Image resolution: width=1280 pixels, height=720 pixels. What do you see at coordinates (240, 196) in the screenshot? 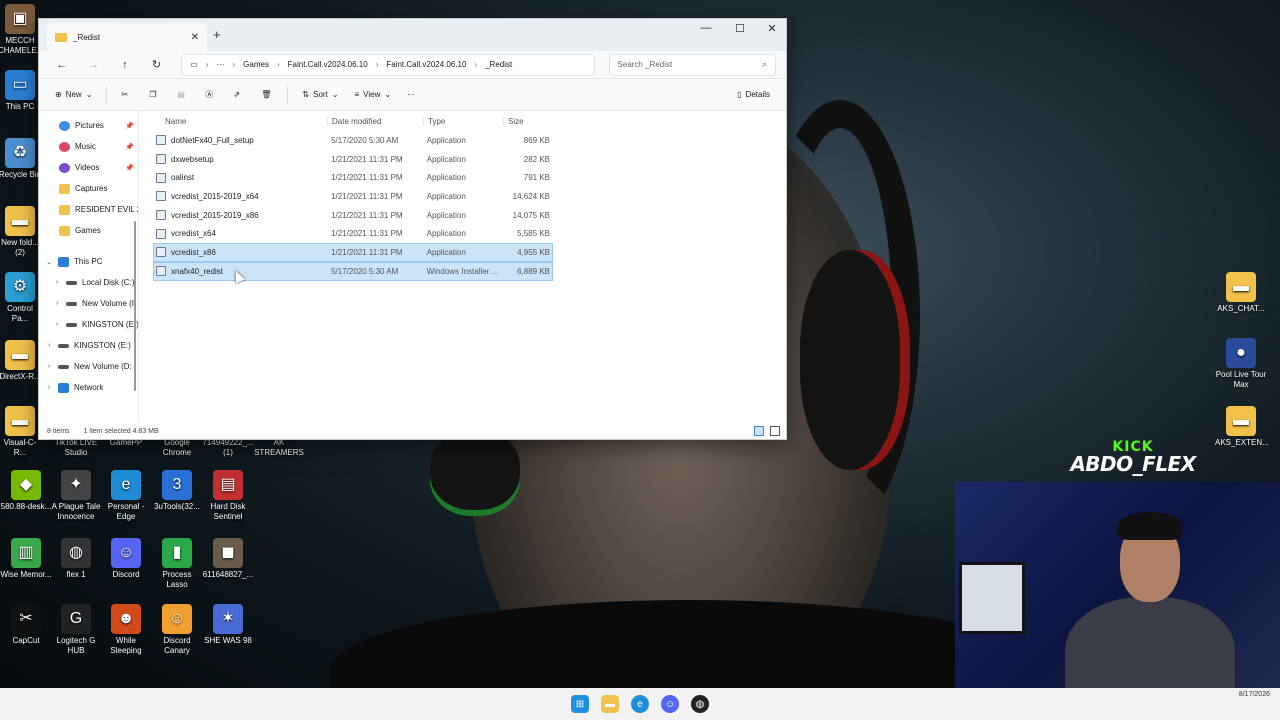
I see `file-name-cell: vcredist_2015-2019_x64` at bounding box center [240, 196].